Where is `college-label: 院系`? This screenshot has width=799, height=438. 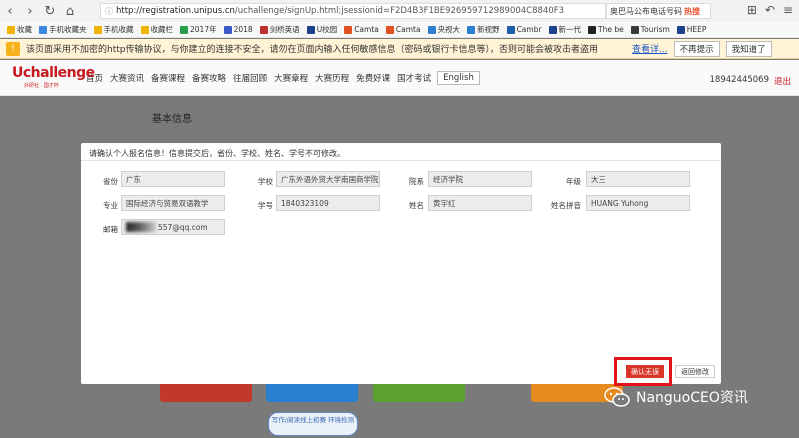 college-label: 院系 is located at coordinates (416, 181).